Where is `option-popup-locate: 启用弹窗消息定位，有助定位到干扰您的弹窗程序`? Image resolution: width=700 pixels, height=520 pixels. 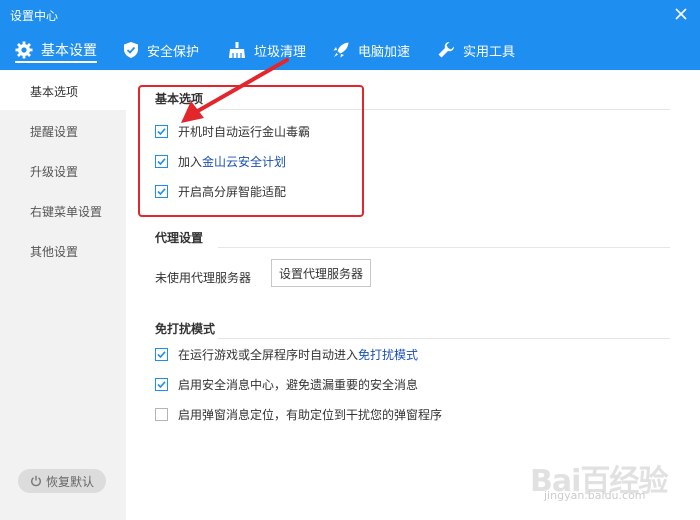 option-popup-locate: 启用弹窗消息定位，有助定位到干扰您的弹窗程序 is located at coordinates (298, 414).